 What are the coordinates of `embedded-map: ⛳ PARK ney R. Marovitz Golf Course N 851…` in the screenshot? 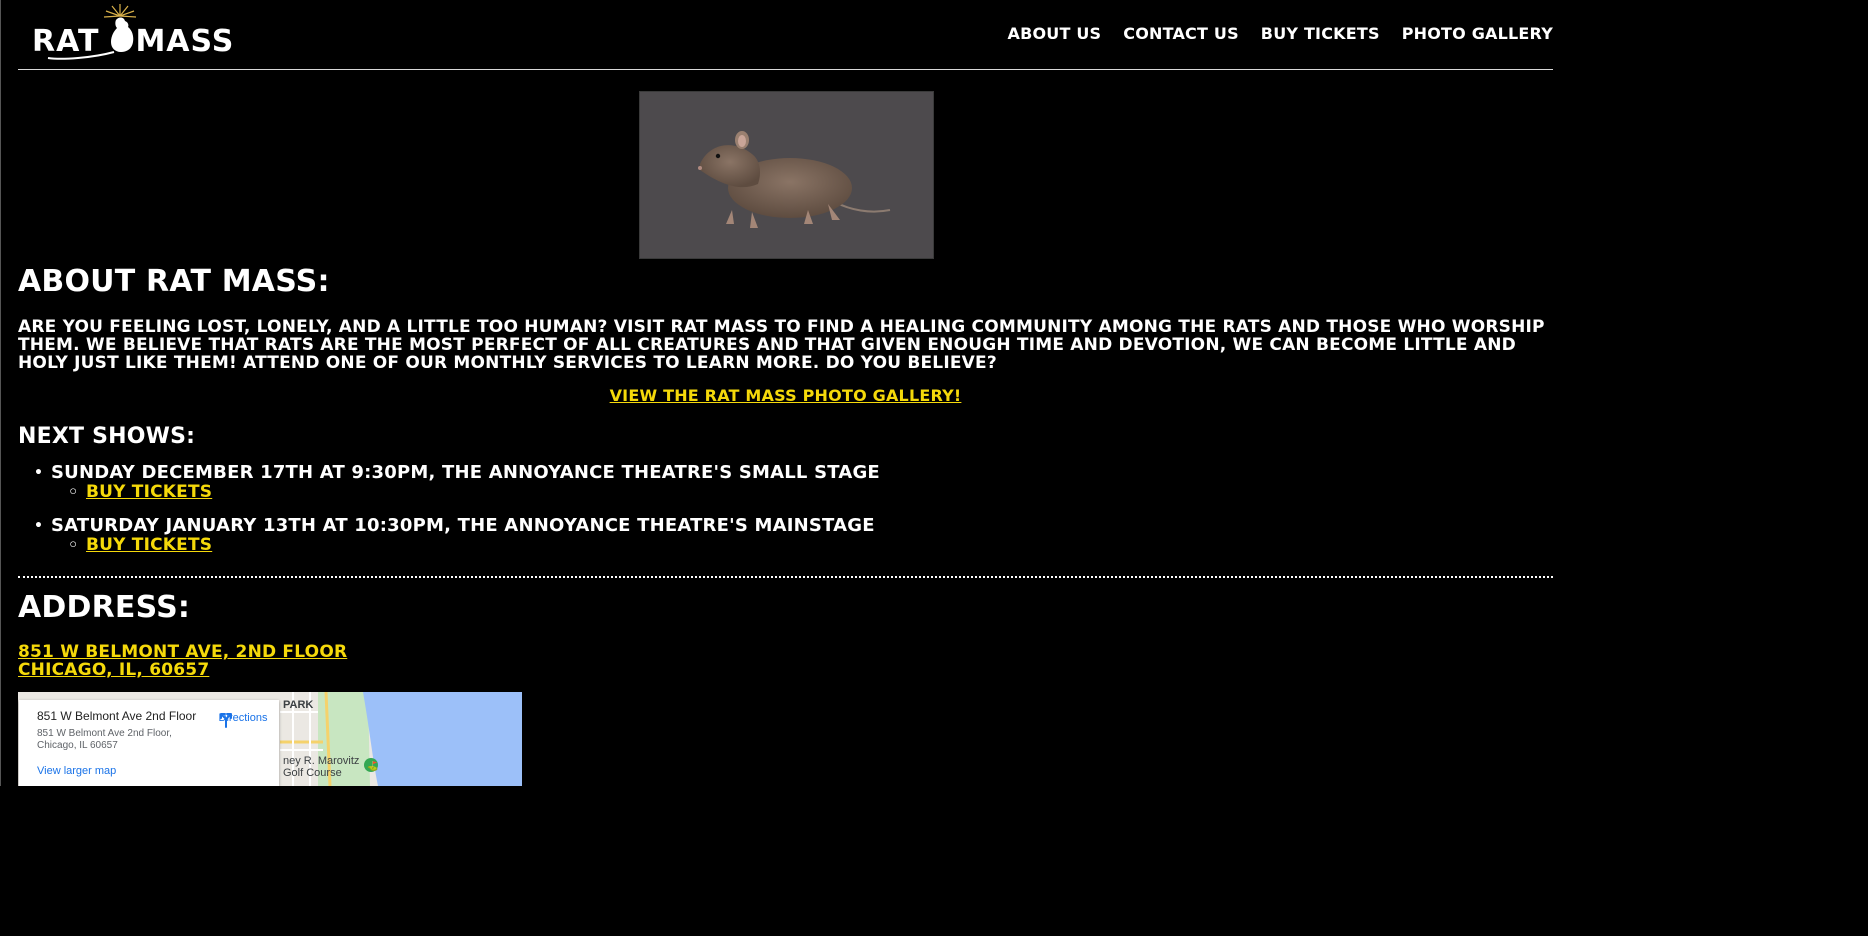 It's located at (270, 739).